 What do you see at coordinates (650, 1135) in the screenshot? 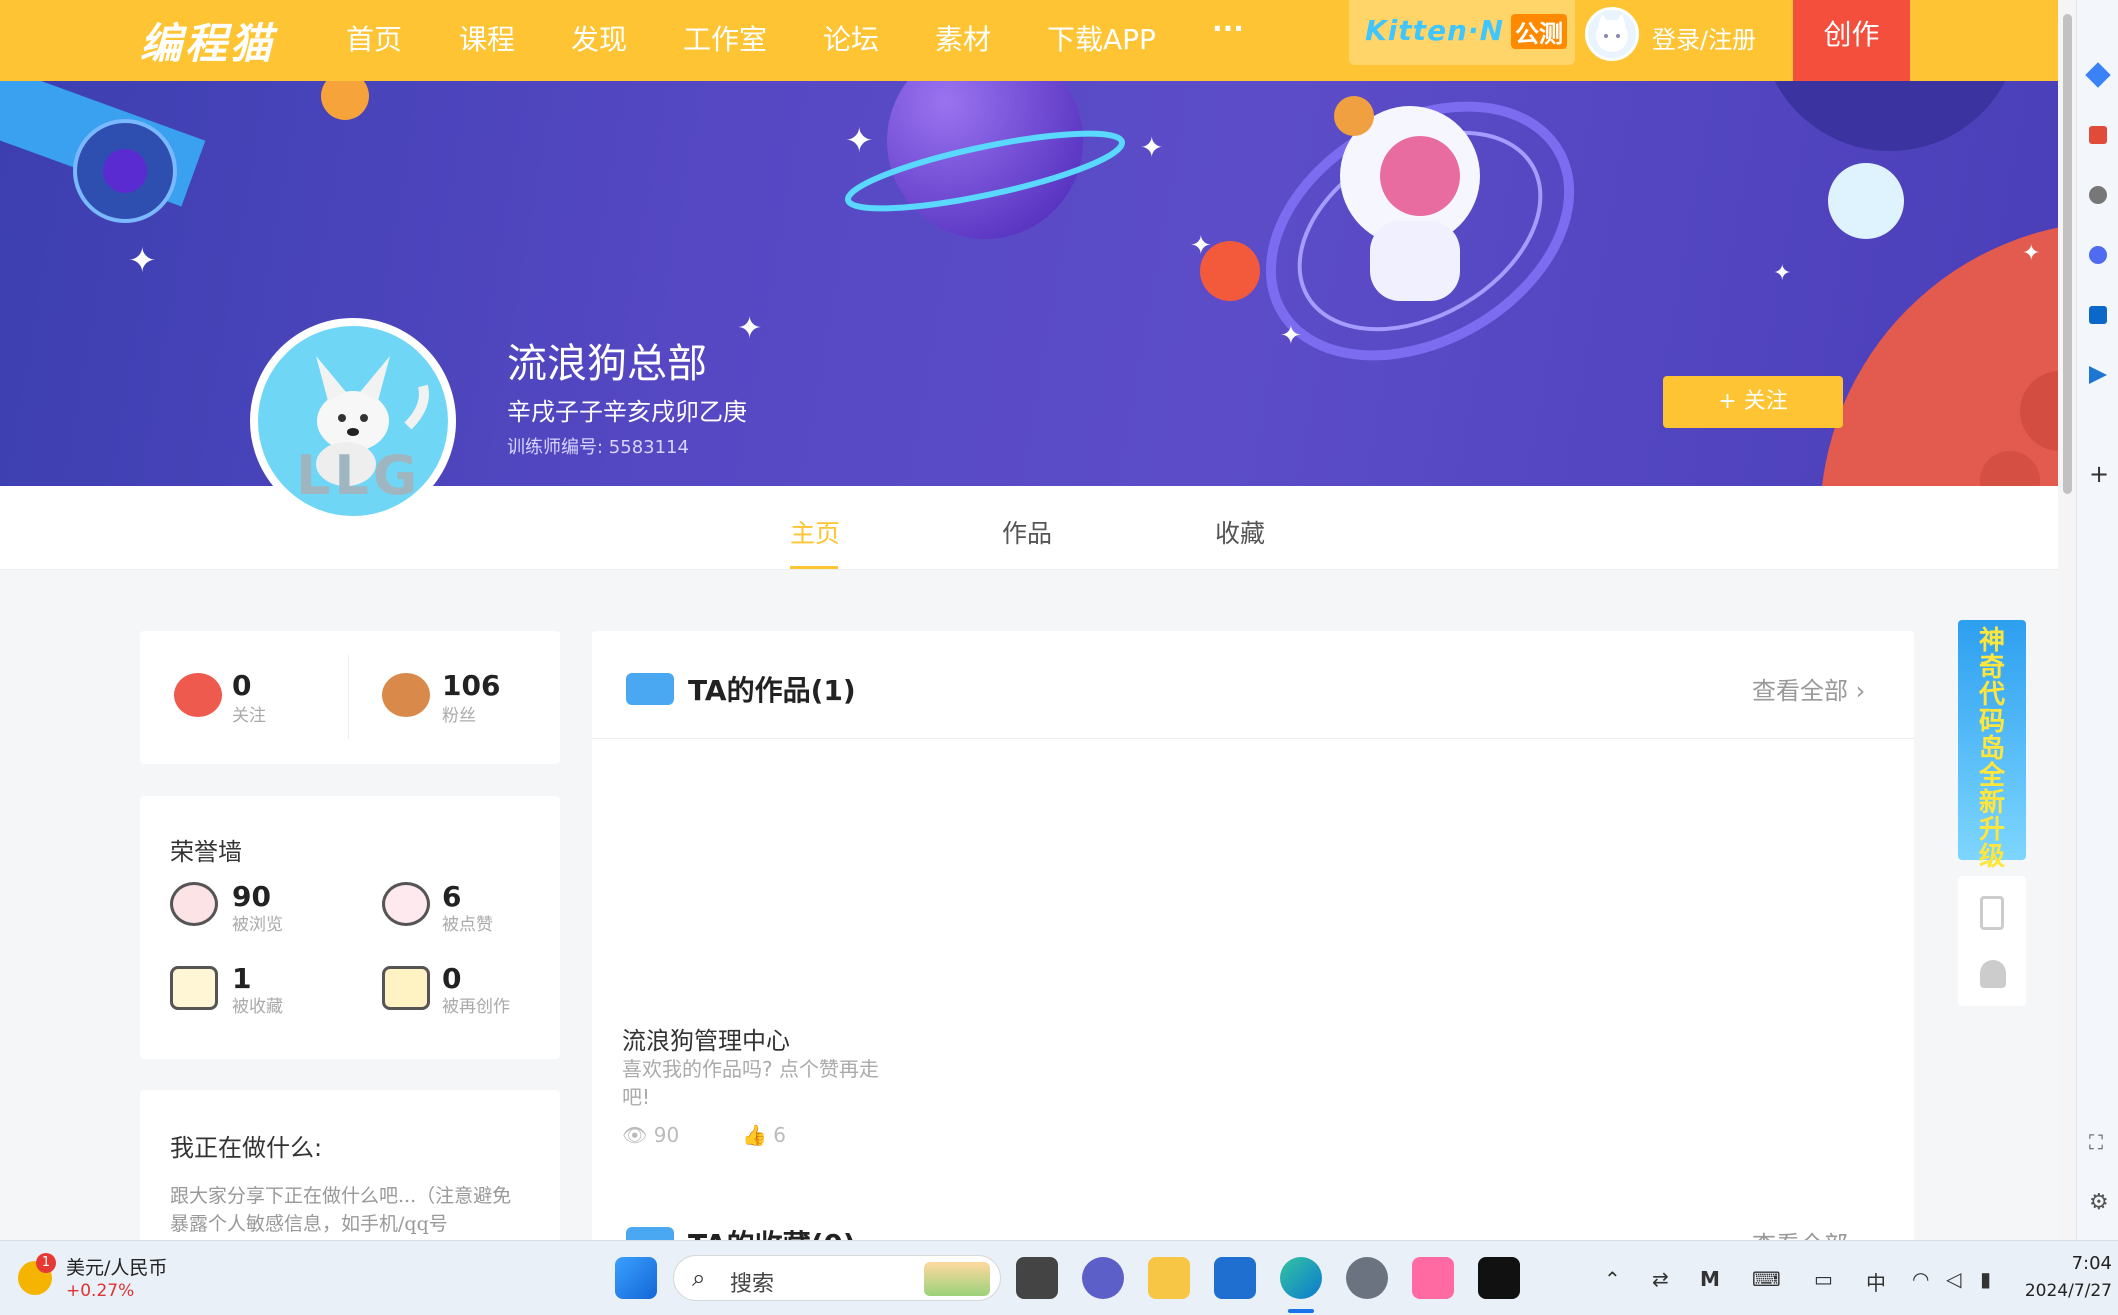
I see `work-views: 👁 90` at bounding box center [650, 1135].